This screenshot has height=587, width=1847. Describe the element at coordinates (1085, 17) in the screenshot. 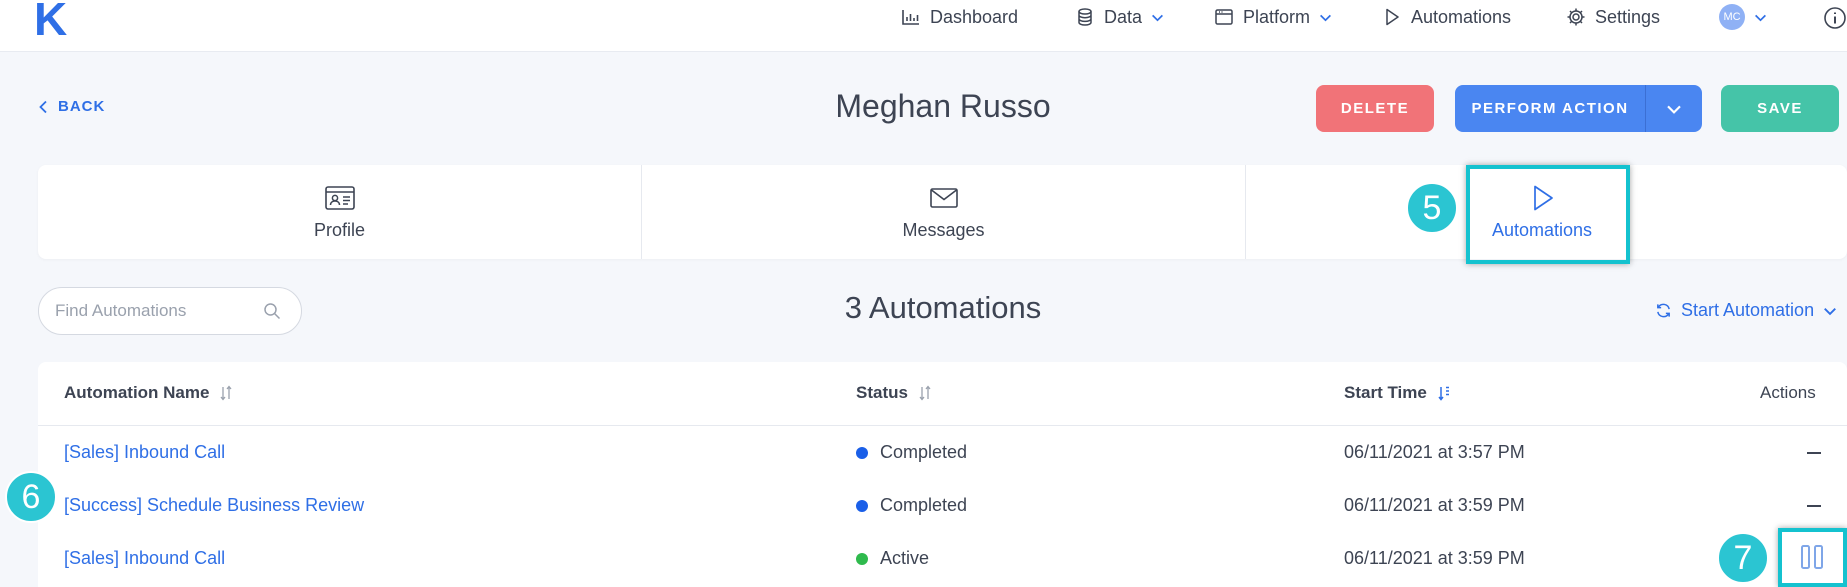

I see `database-icon` at that location.